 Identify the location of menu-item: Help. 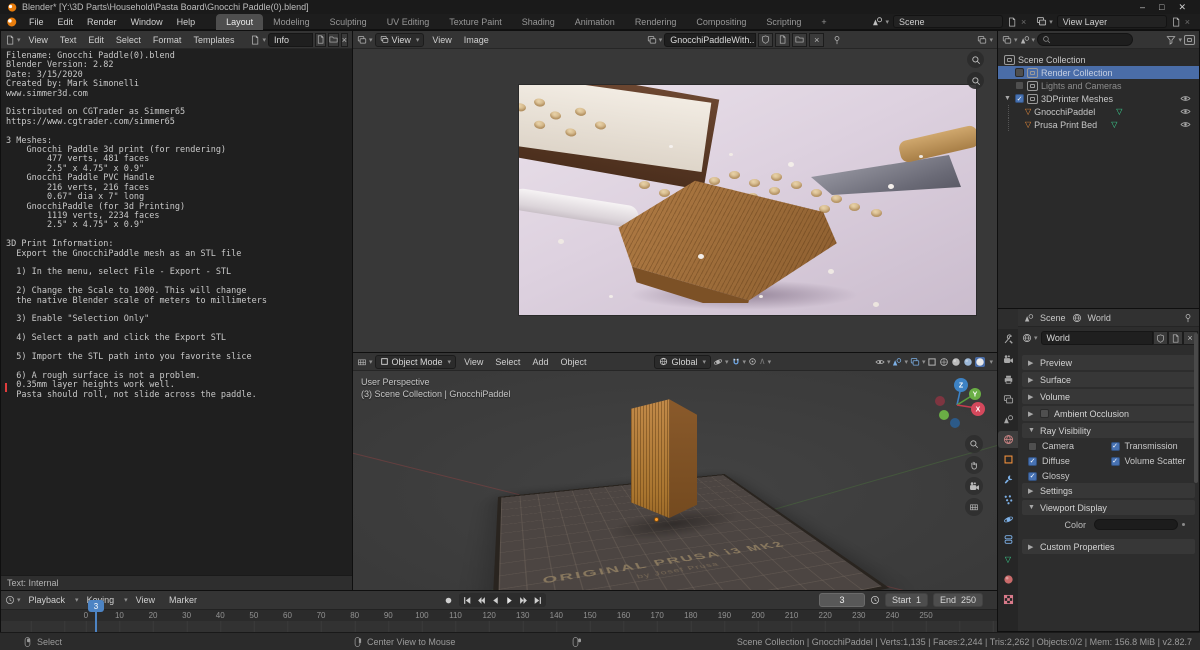
(186, 22).